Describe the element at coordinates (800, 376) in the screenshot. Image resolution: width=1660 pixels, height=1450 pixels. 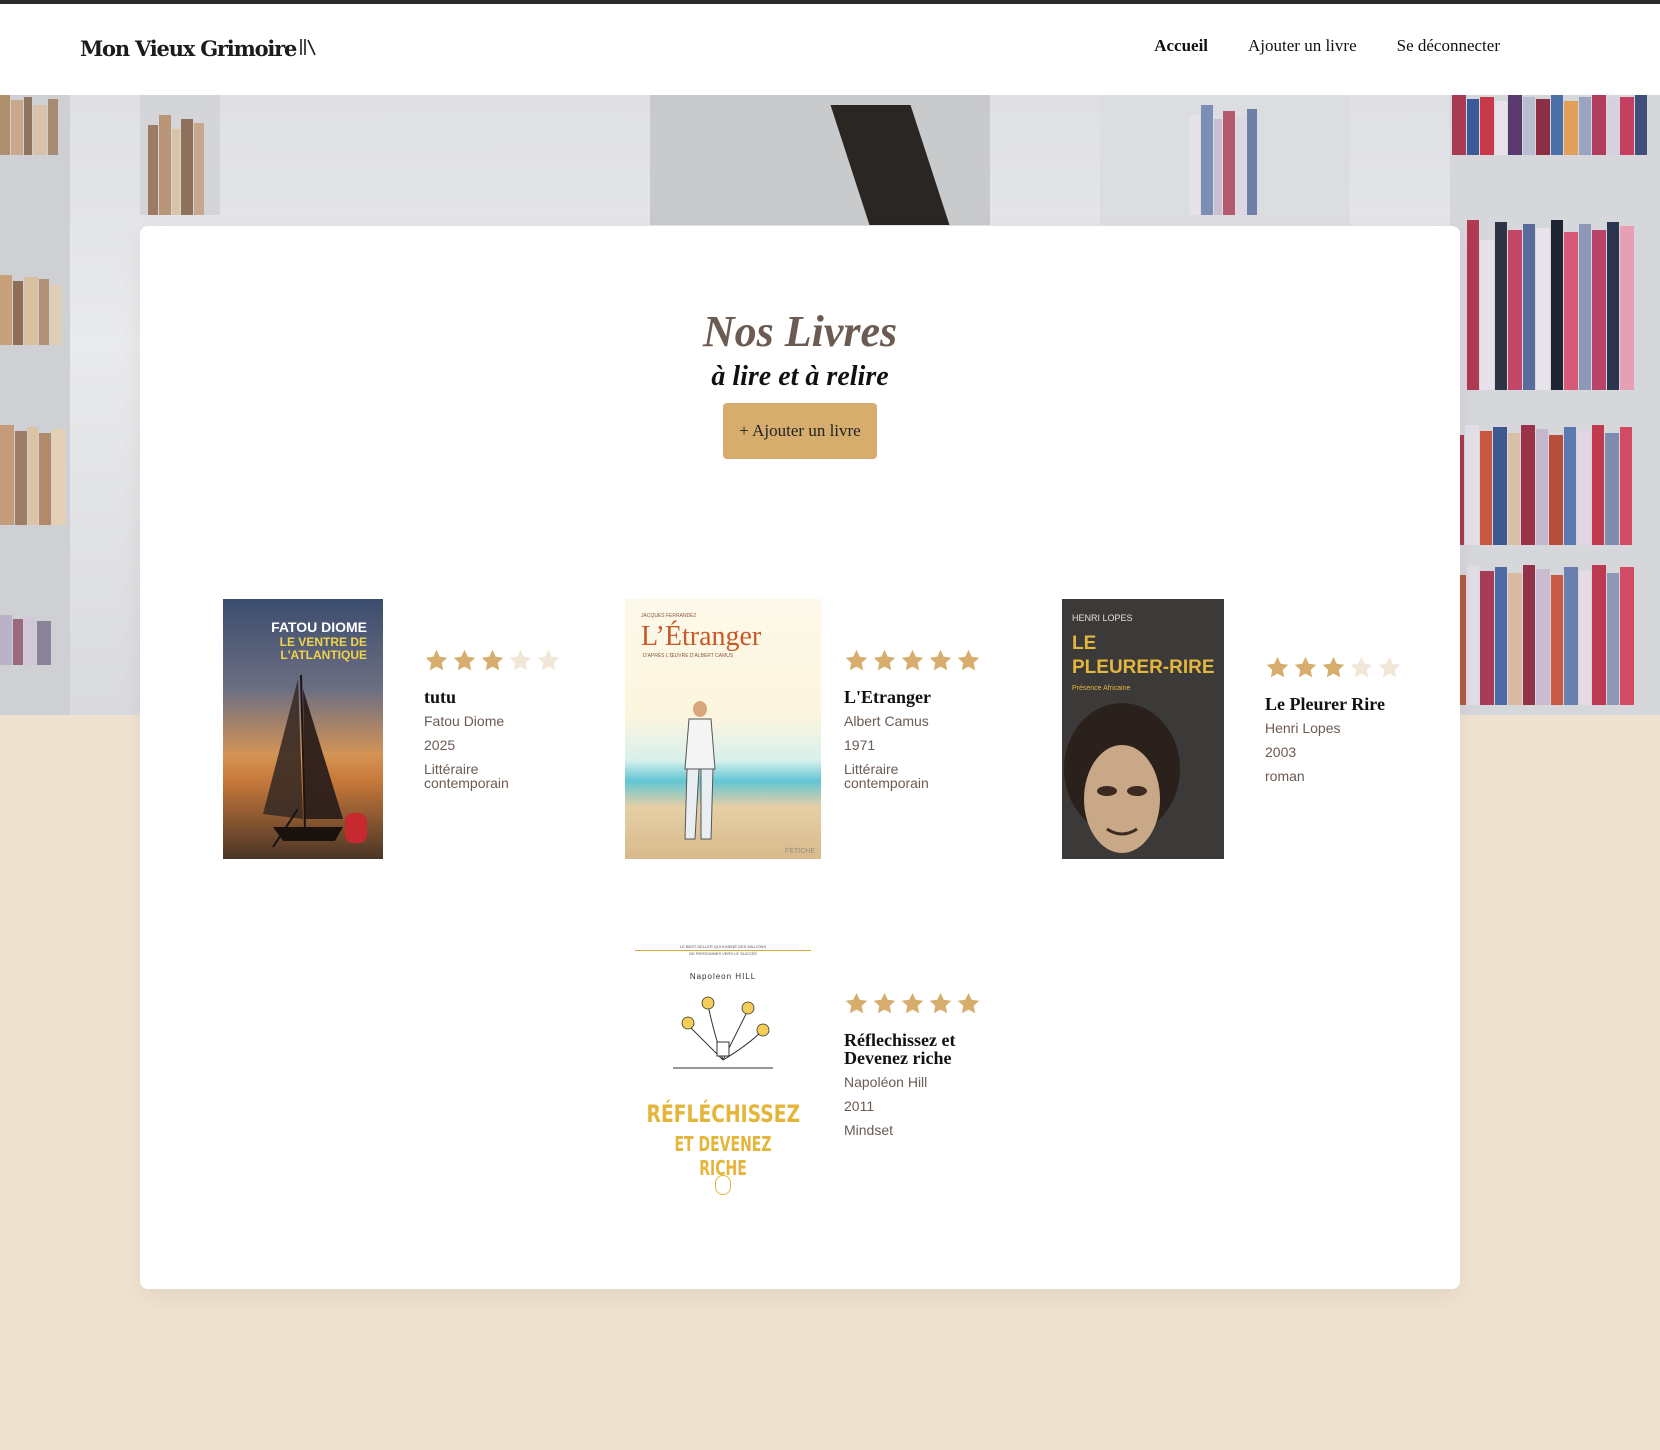
I see `page-subtitle: à lire et à relire` at that location.